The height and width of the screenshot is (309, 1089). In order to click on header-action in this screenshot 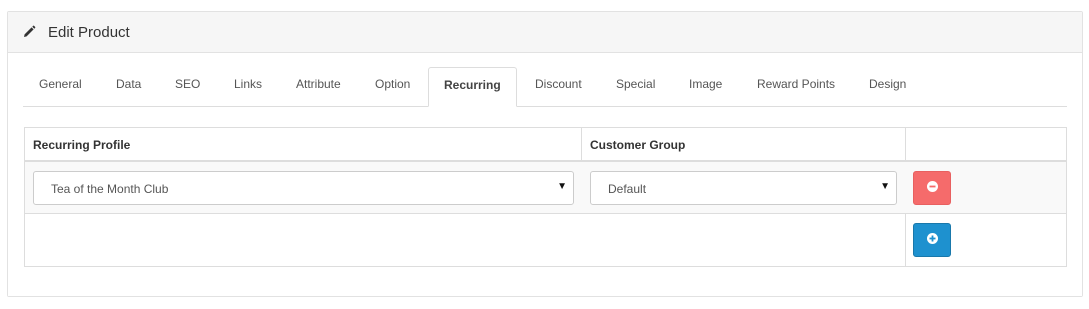, I will do `click(986, 145)`.